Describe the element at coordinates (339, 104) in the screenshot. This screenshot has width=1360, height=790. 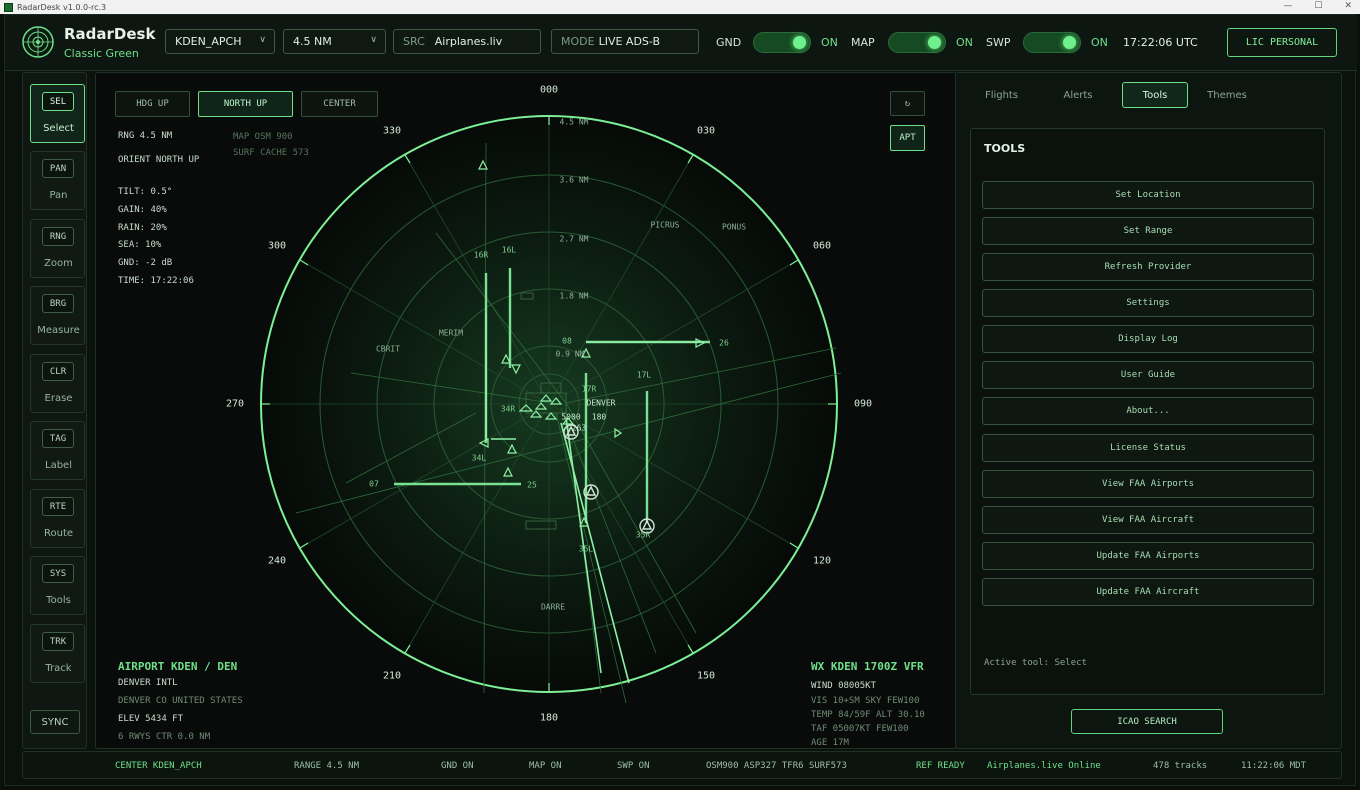
I see `center-button: CENTER` at that location.